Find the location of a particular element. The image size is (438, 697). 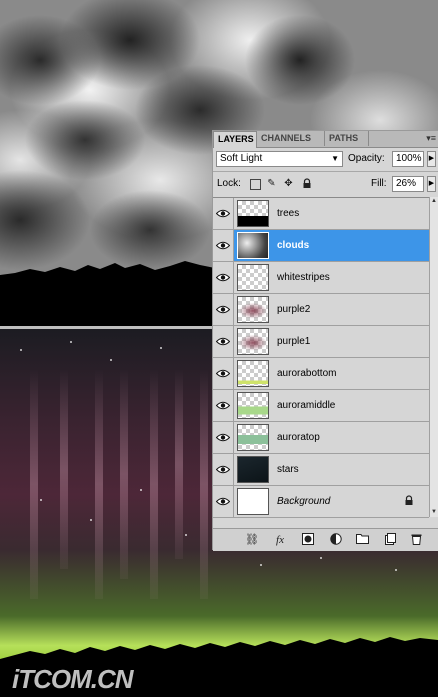

lock-icon is located at coordinates (409, 502).